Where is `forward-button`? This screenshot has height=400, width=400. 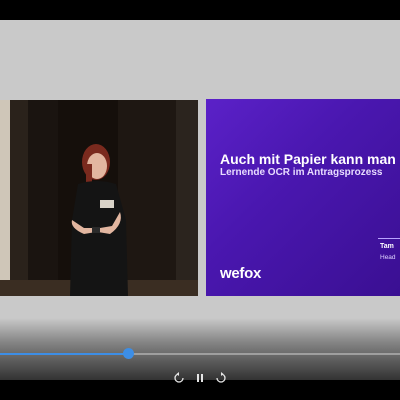 forward-button is located at coordinates (221, 378).